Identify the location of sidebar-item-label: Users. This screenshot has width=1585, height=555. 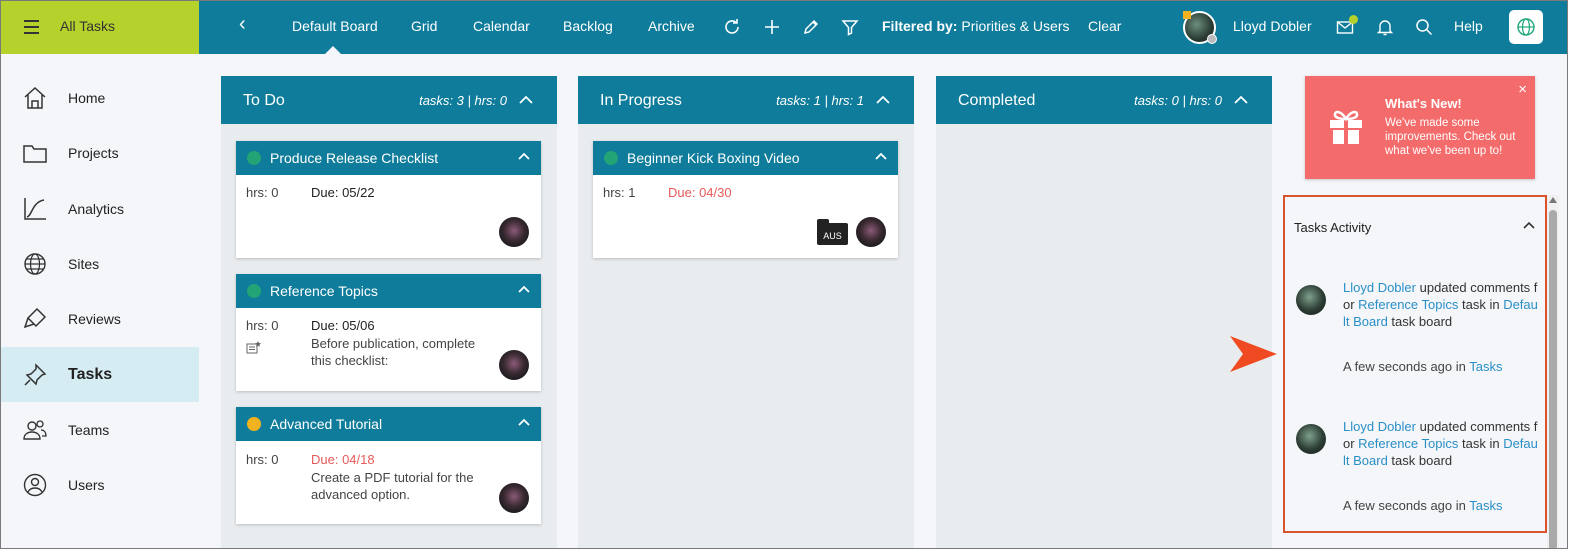
(86, 484).